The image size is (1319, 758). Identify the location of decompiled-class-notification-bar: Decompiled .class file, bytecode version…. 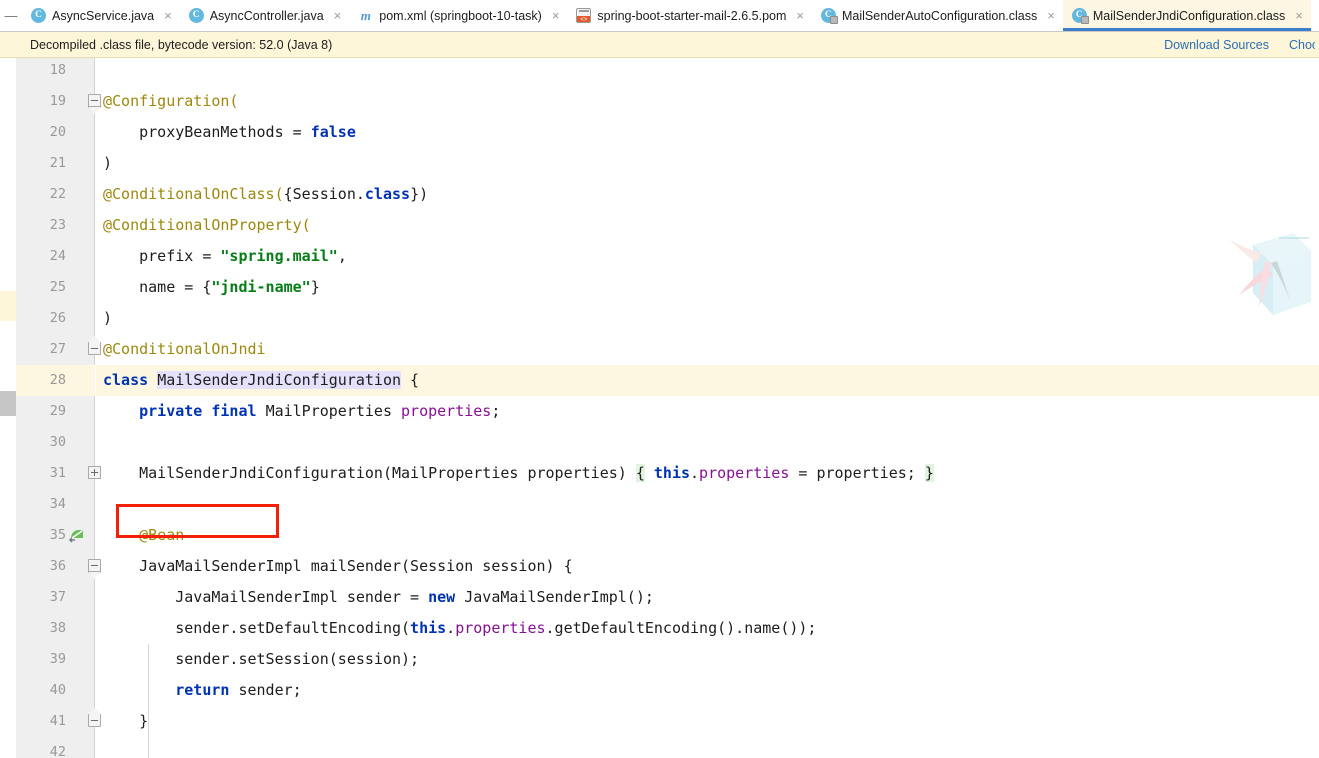
(659, 45).